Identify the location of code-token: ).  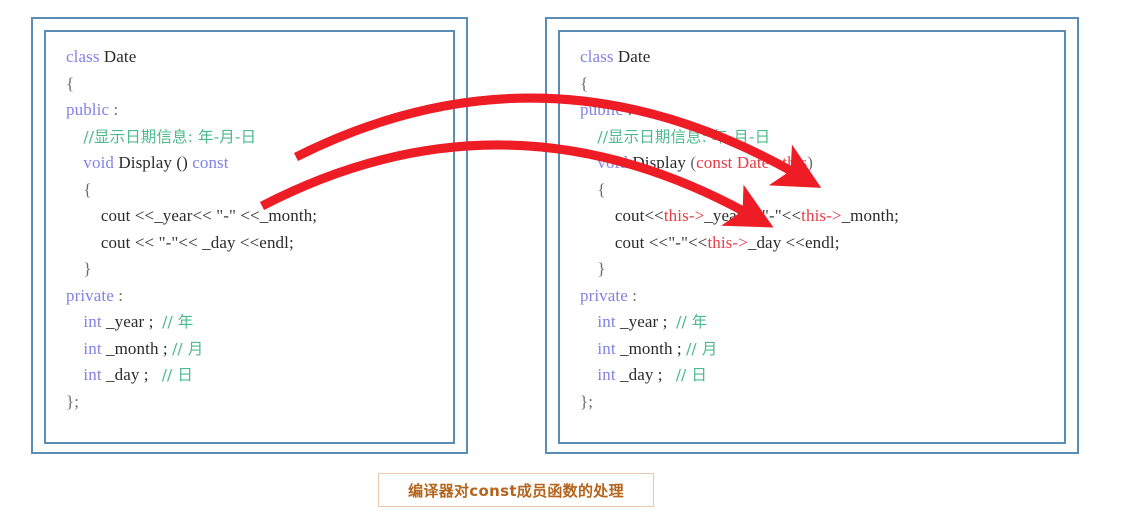
(810, 162).